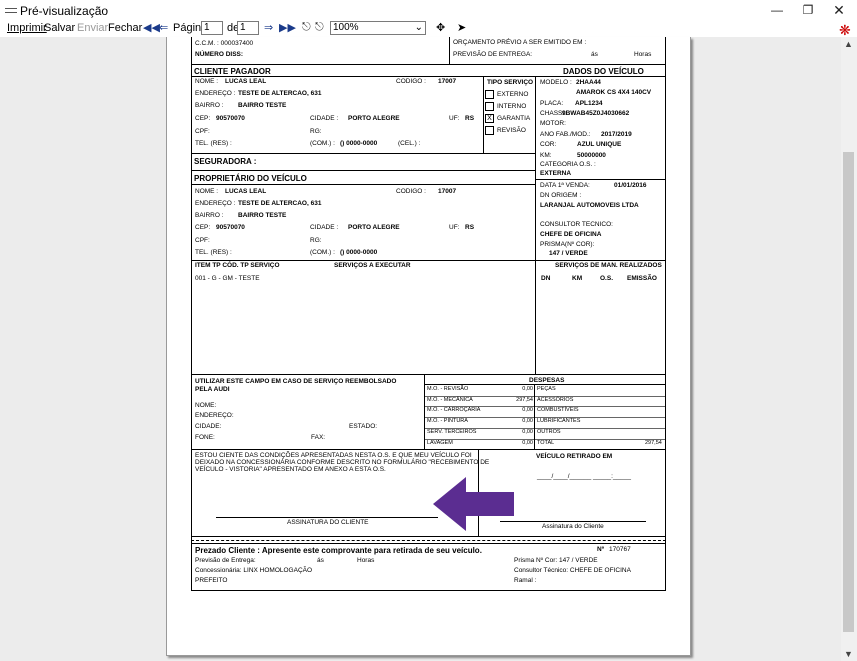 This screenshot has width=857, height=661. Describe the element at coordinates (848, 392) in the screenshot. I see `scroll-thumb` at that location.